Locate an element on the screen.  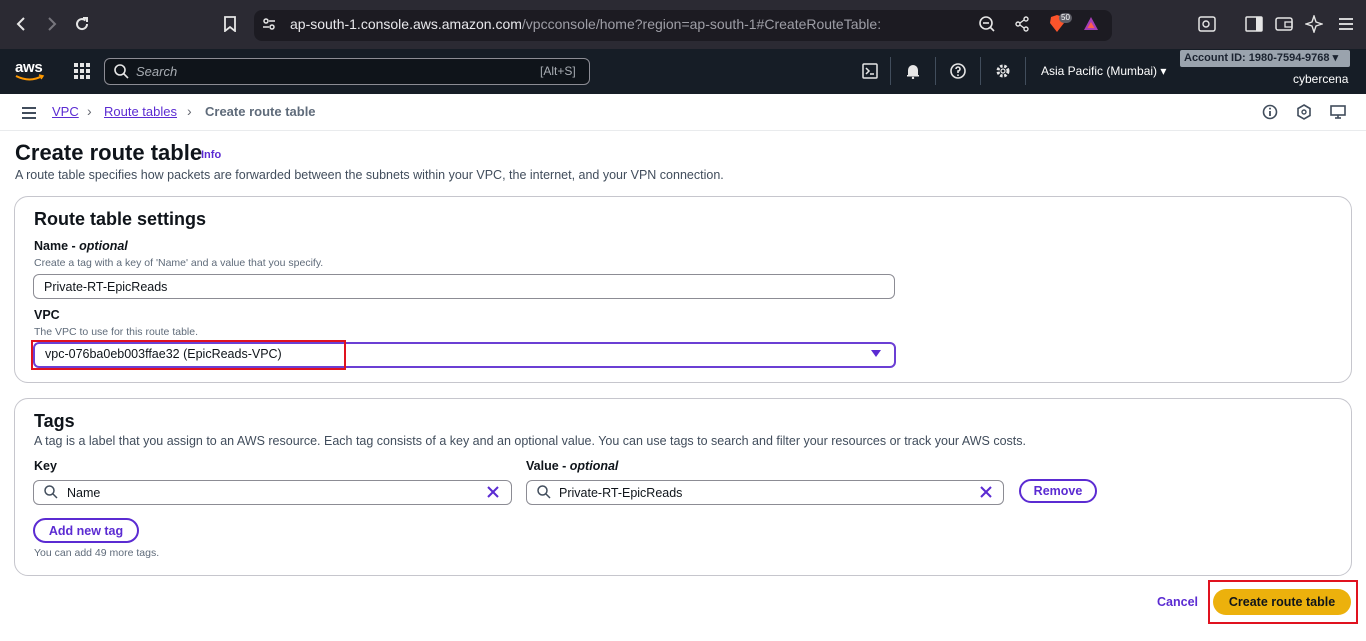
account-id-badge: Account ID: 1980-7594-9768 ▾ is located at coordinates (1265, 58).